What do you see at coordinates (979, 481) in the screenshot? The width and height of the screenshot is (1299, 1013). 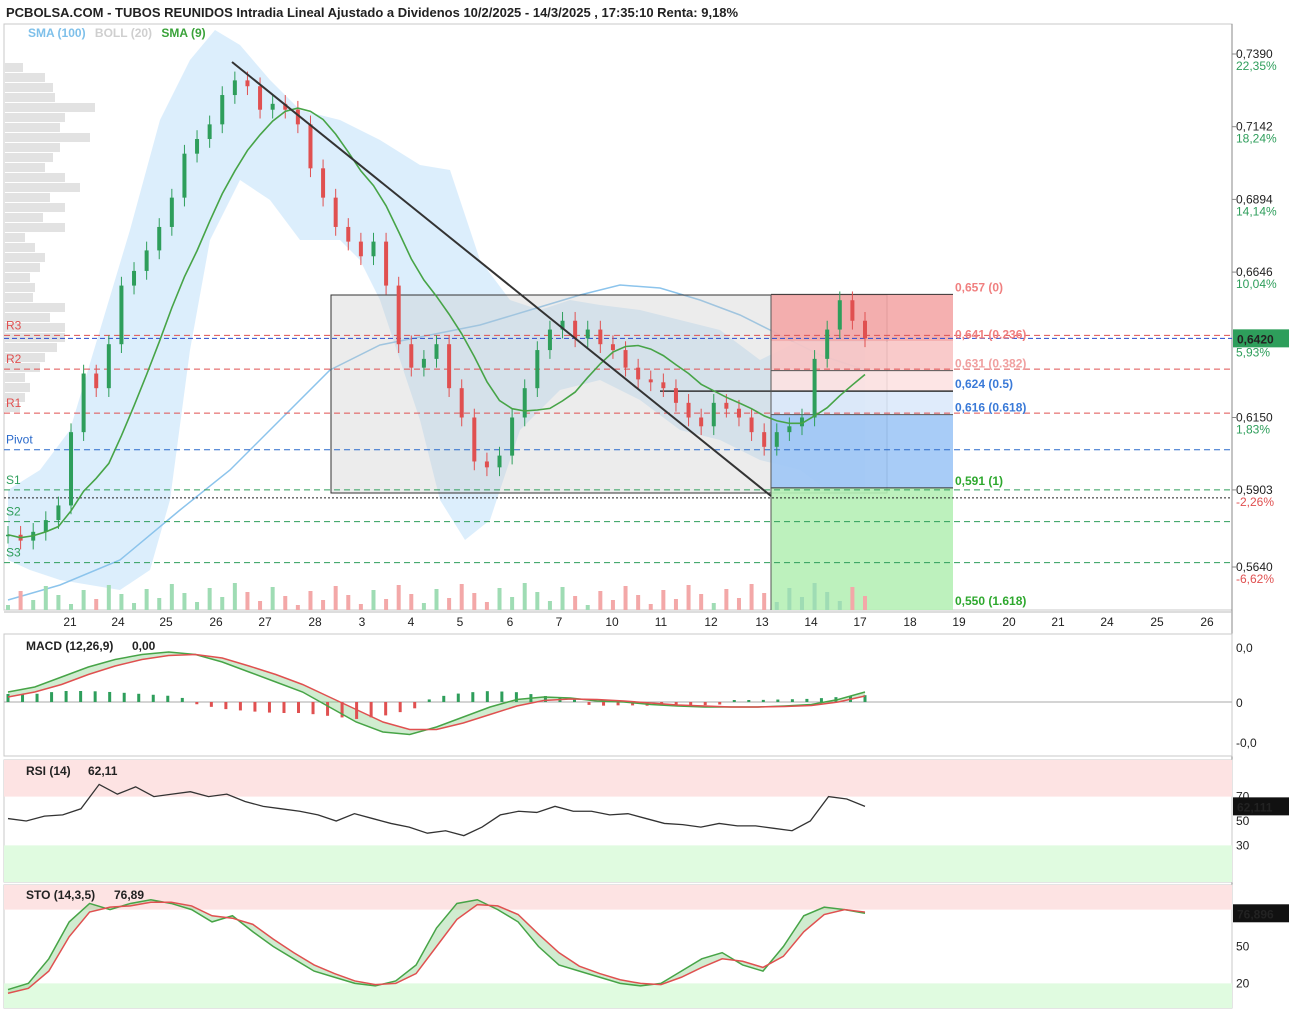 I see `fib-label: 0,591 (1)` at bounding box center [979, 481].